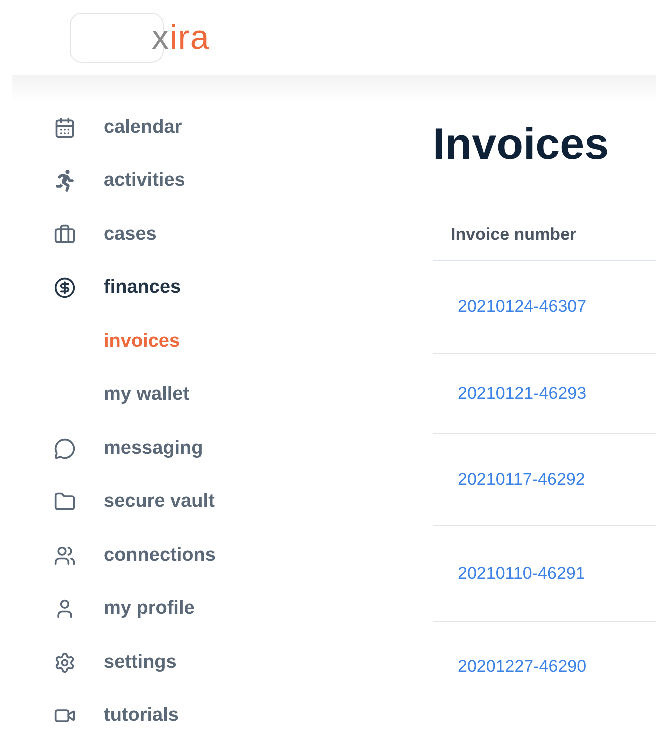  Describe the element at coordinates (522, 307) in the screenshot. I see `invoice-link: 20210124-46307` at that location.